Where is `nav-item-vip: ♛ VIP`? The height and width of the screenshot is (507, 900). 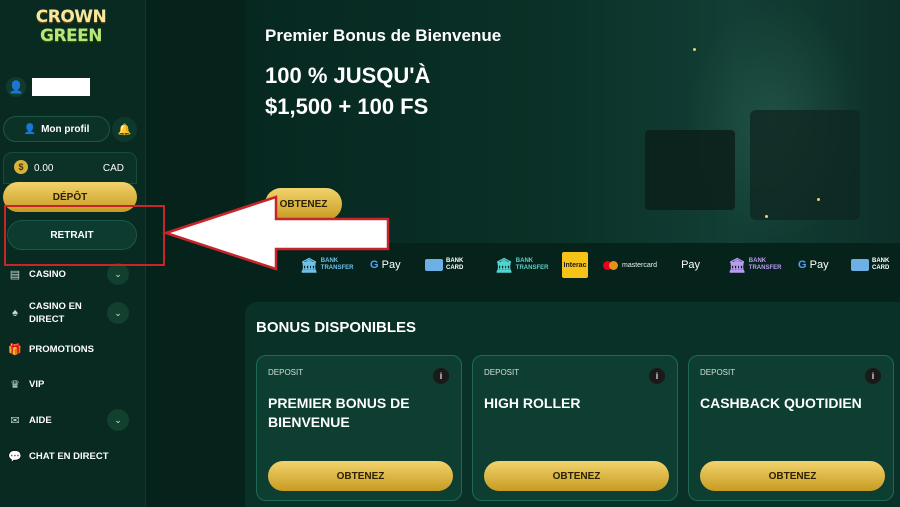
nav-item-vip: ♛ VIP is located at coordinates (70, 384).